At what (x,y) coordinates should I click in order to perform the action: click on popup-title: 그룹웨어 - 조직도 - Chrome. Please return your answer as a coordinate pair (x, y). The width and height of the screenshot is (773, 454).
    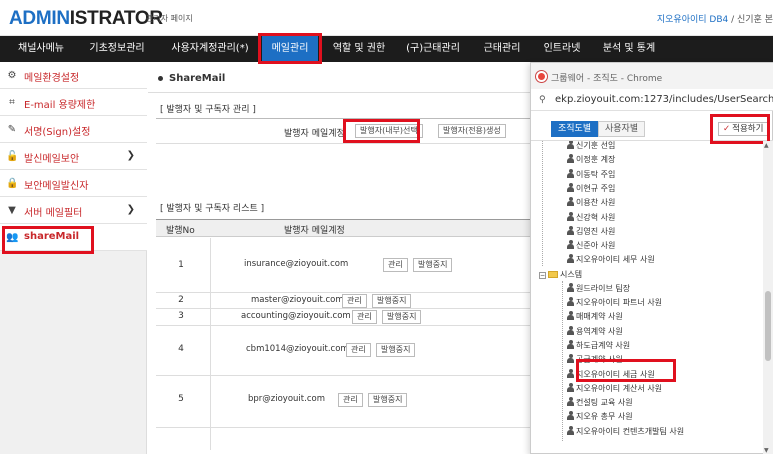
    Looking at the image, I should click on (607, 79).